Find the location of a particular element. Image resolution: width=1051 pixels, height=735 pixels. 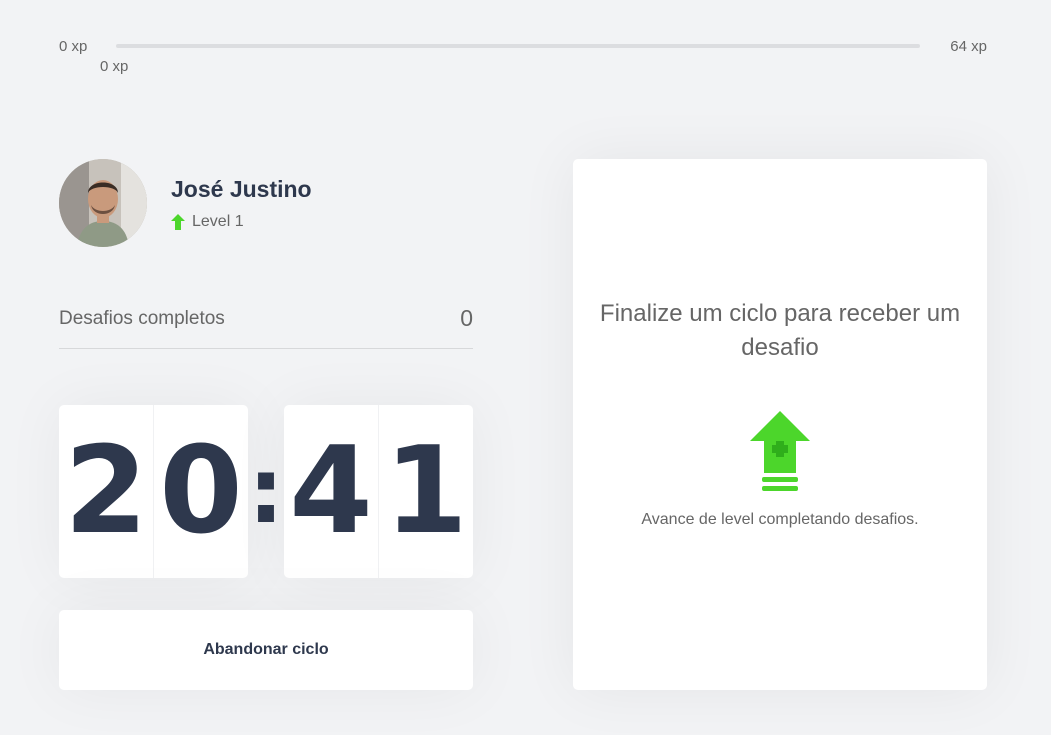

level-indicator: Level 1 is located at coordinates (207, 222).